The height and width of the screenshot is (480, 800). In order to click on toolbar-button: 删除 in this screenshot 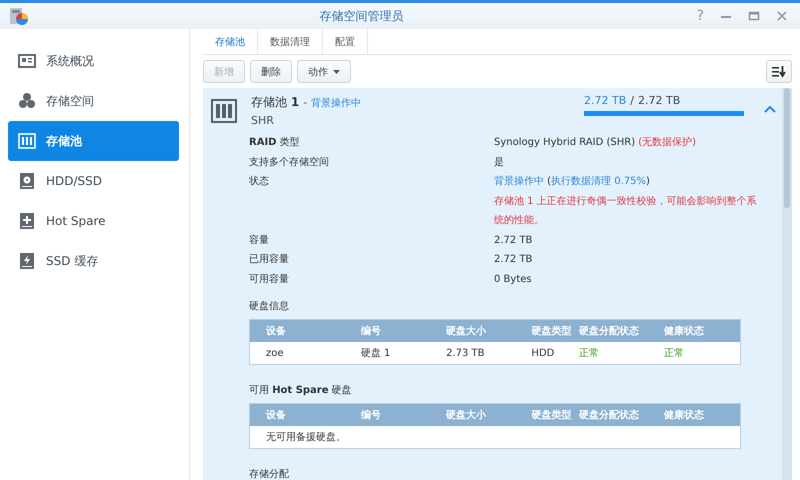, I will do `click(271, 71)`.